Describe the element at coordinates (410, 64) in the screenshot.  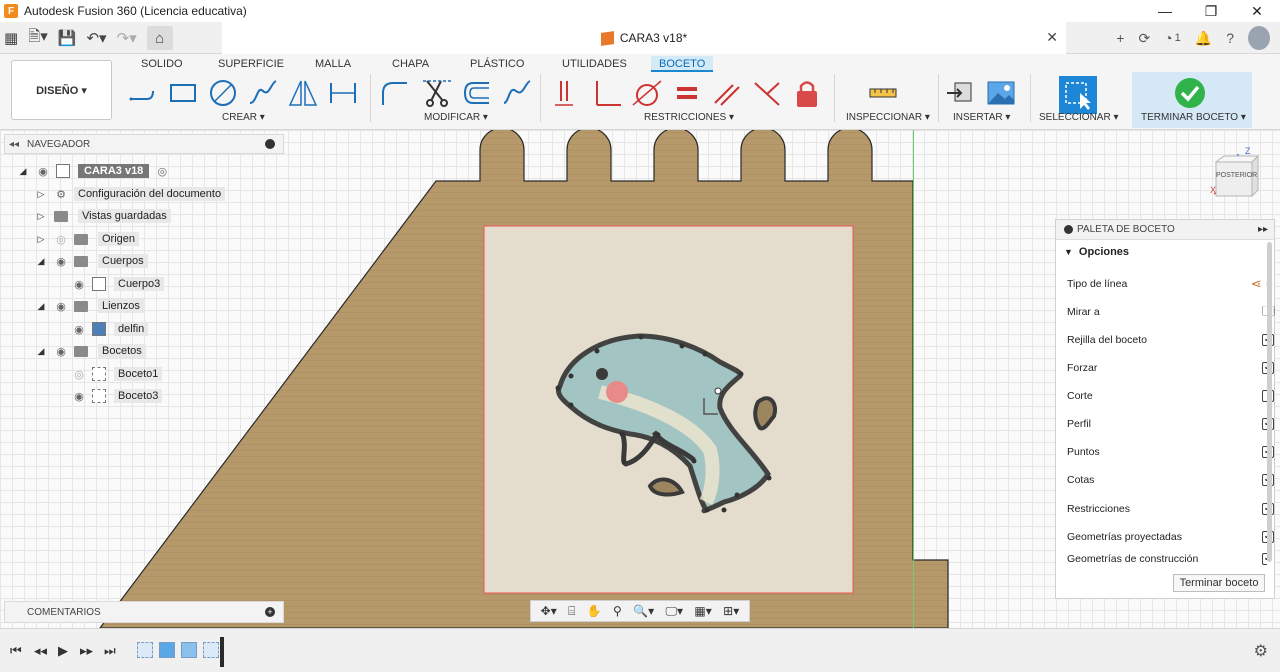
I see `tab-chapa: CHAPA` at that location.